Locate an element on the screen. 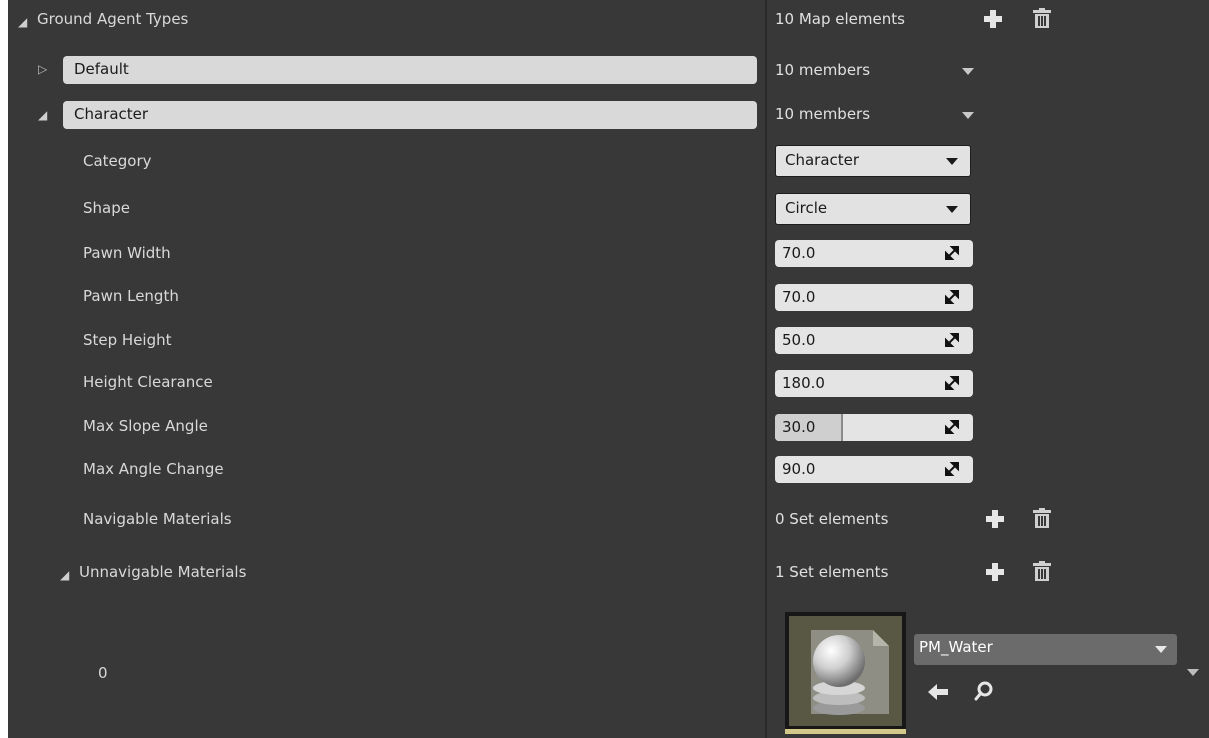  max-angle-change-value: 90.0 is located at coordinates (799, 469).